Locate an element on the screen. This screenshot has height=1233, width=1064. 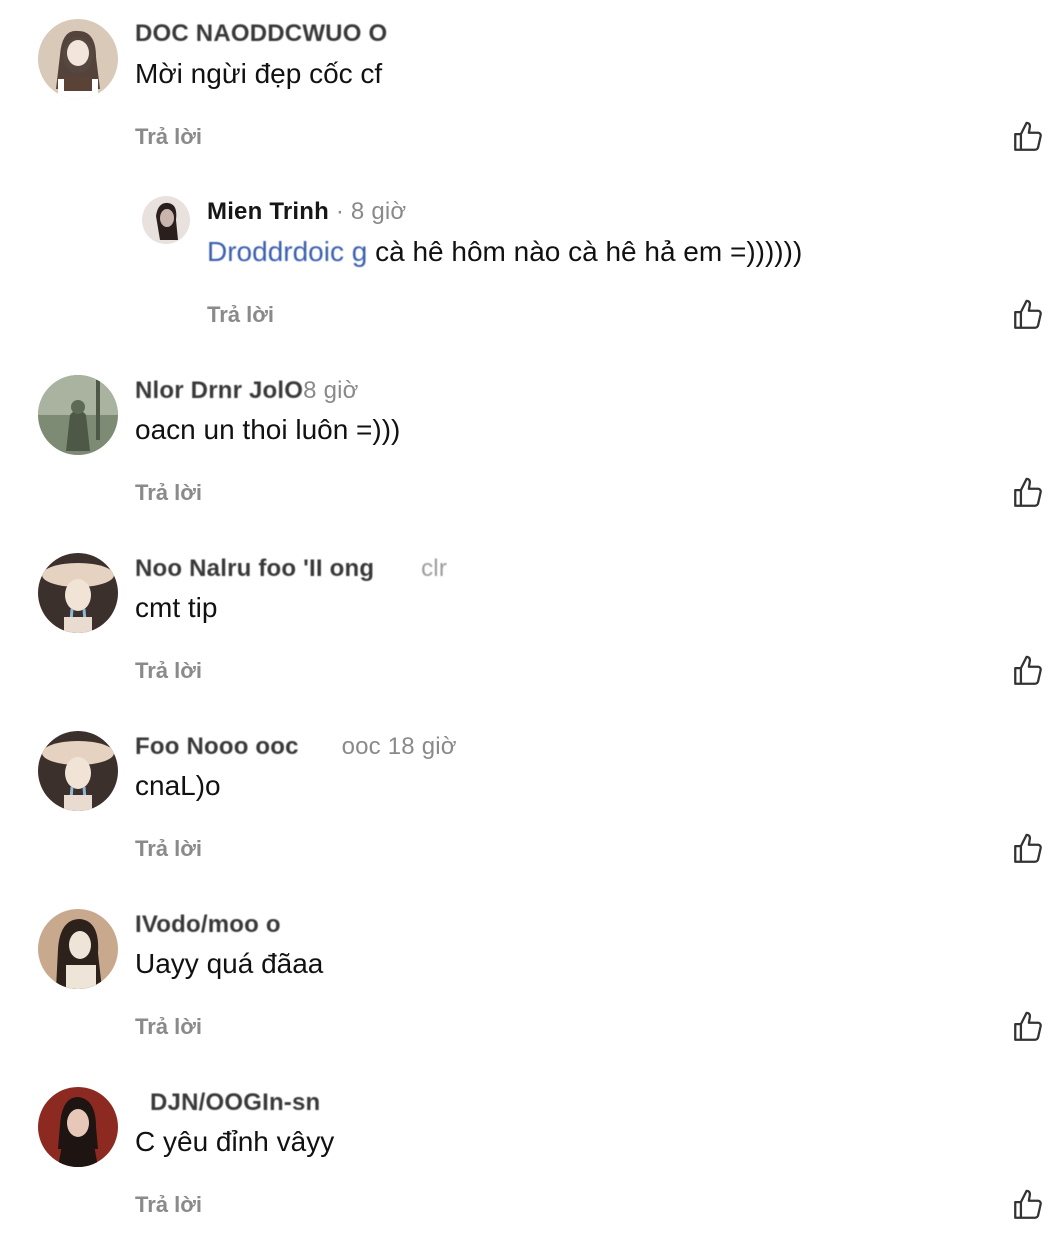
commenter-name-text: DJN/OOGIn-sn is located at coordinates (235, 1102).